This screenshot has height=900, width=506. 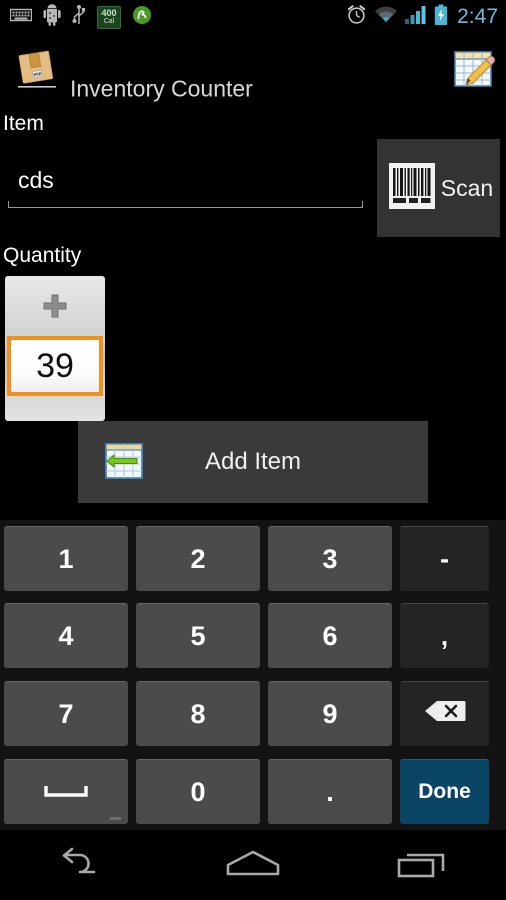 I want to click on android-icon, so click(x=52, y=17).